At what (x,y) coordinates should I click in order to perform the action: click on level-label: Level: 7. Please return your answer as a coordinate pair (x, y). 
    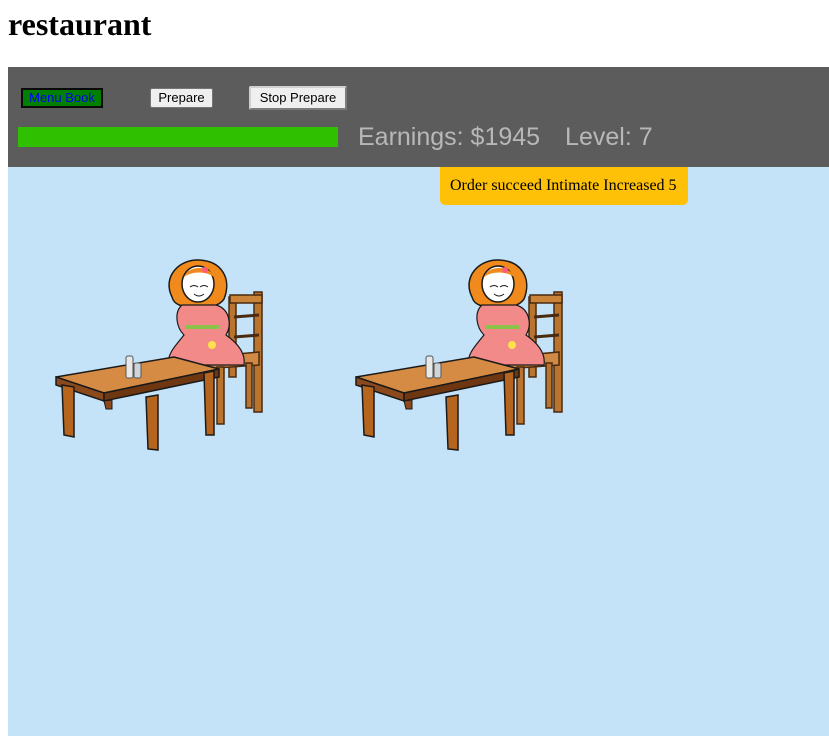
    Looking at the image, I should click on (609, 137).